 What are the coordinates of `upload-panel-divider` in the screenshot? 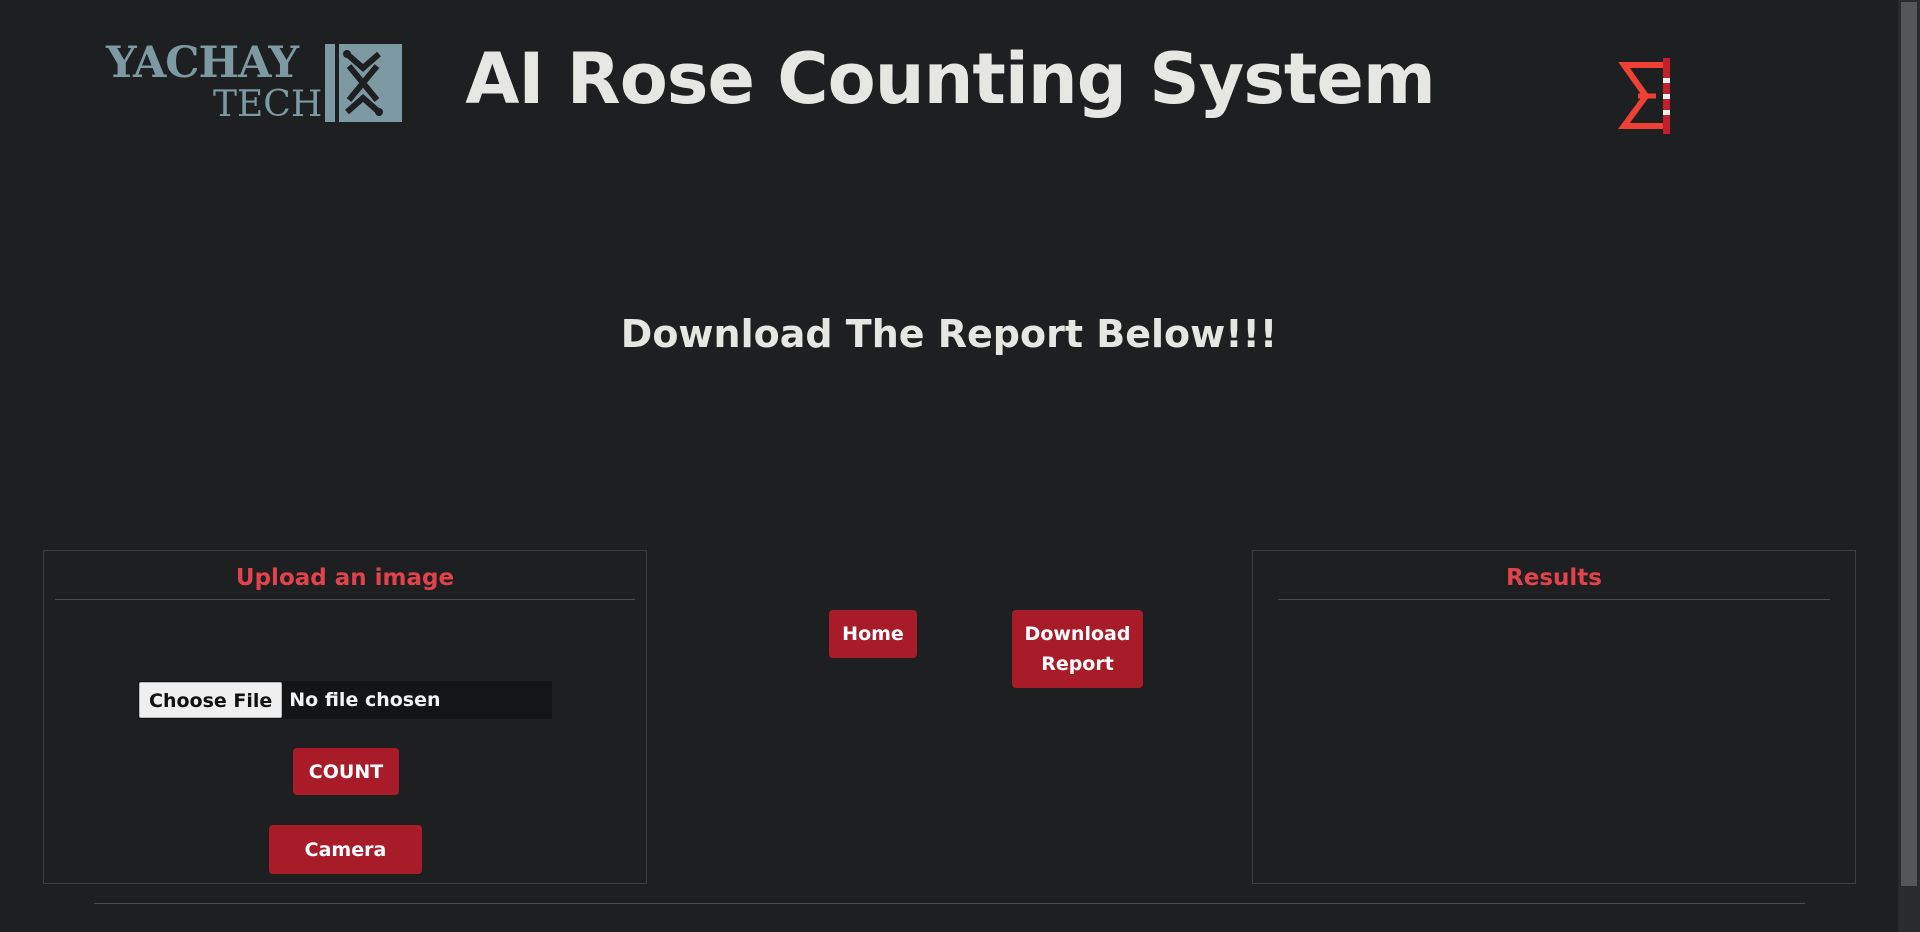 It's located at (345, 599).